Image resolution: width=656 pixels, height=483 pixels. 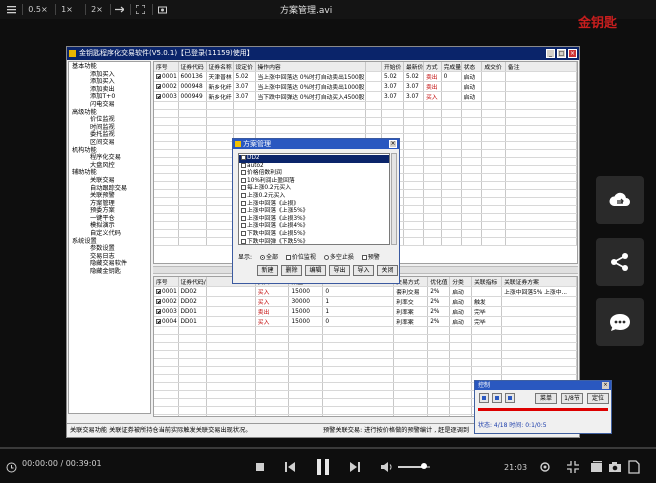 I want to click on edit-button: 编辑, so click(x=315, y=270).